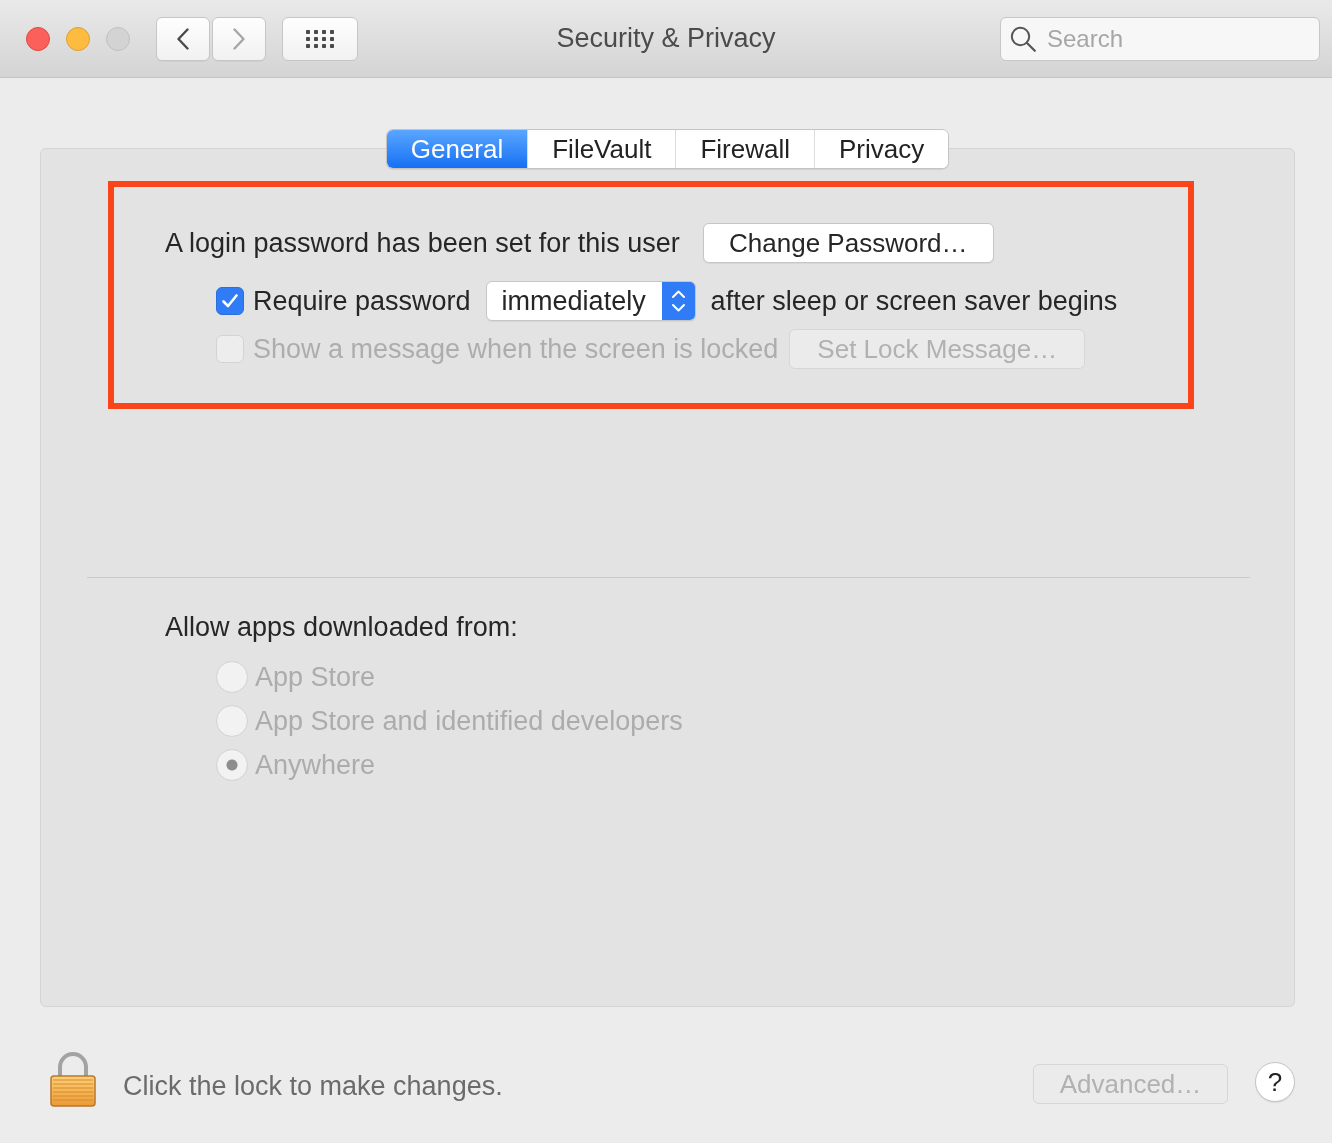 This screenshot has width=1332, height=1143. What do you see at coordinates (341, 627) in the screenshot?
I see `allow-apps-heading: Allow apps downloaded from:` at bounding box center [341, 627].